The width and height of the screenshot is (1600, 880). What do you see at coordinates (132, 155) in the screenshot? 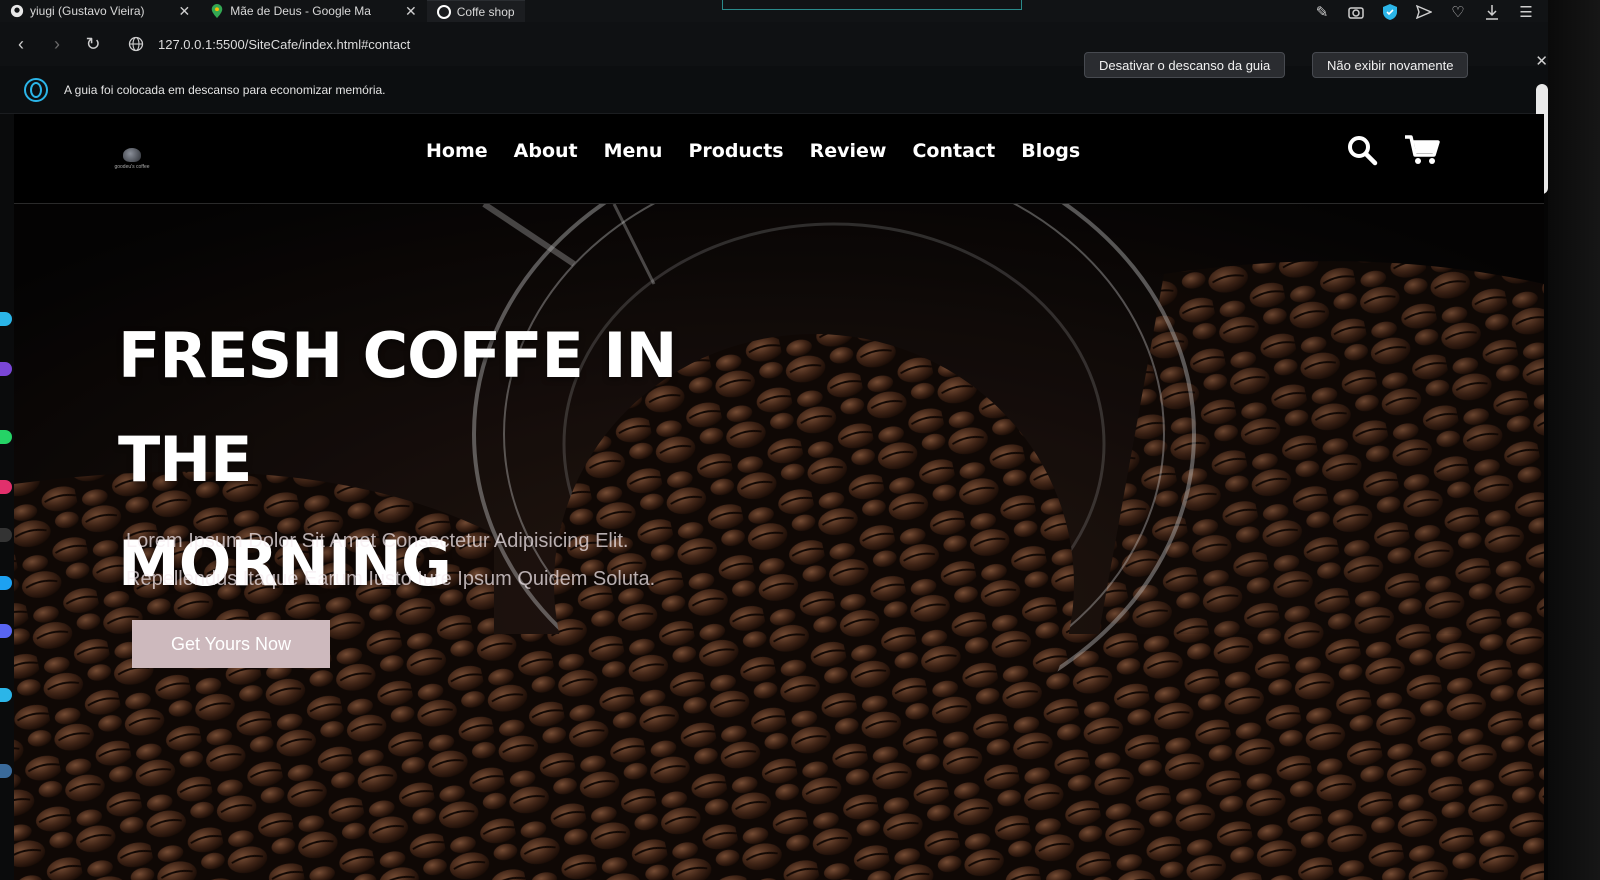
I see `coffee-cup-icon` at bounding box center [132, 155].